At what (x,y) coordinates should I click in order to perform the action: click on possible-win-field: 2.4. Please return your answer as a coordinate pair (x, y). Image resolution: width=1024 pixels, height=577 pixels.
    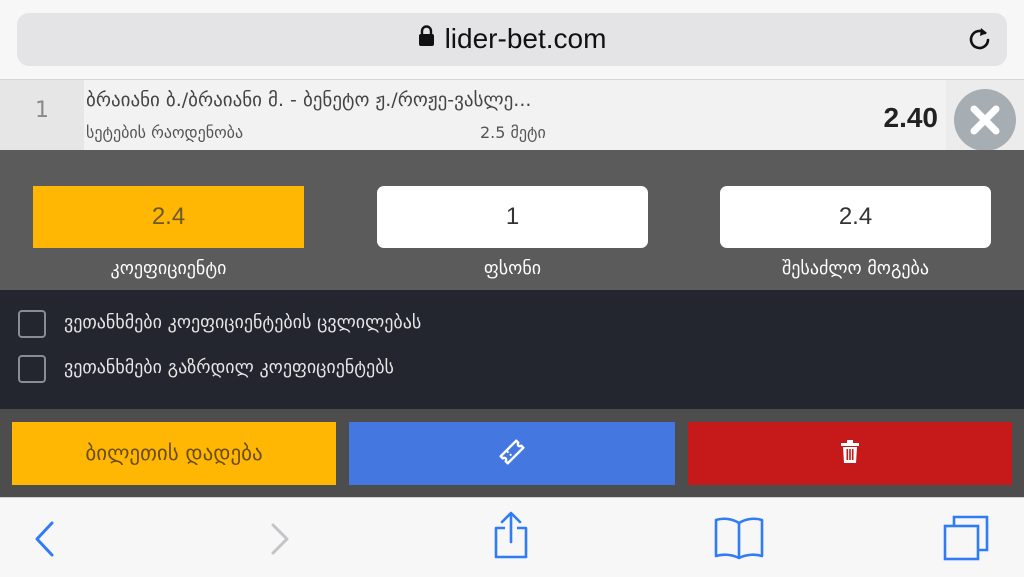
    Looking at the image, I should click on (855, 217).